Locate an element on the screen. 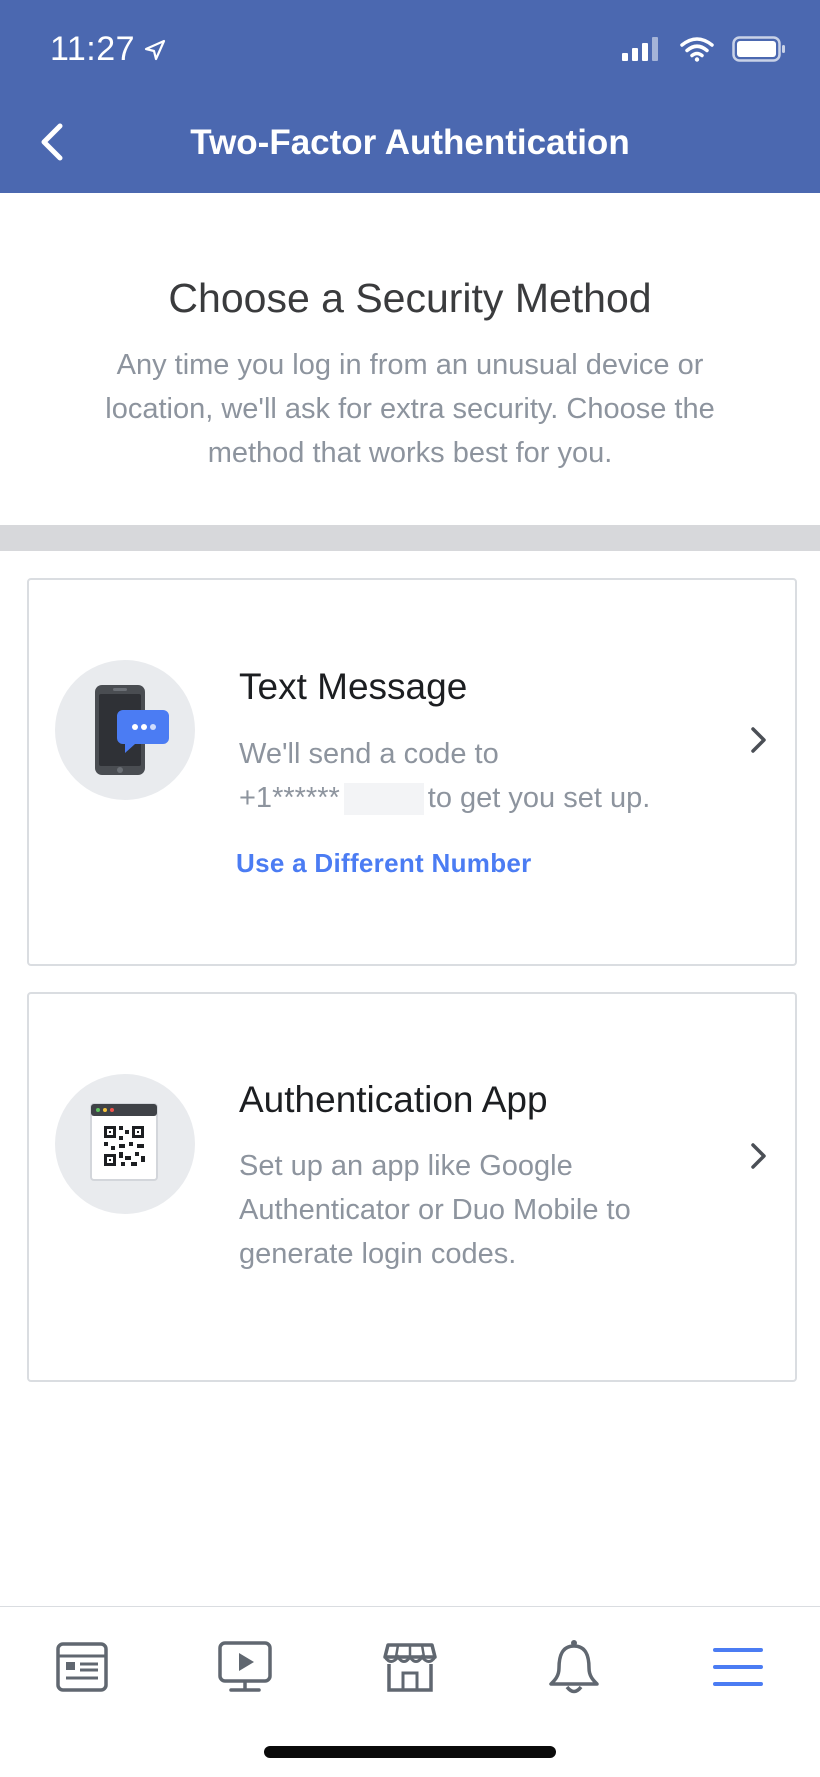 The width and height of the screenshot is (820, 1777). tab-news-feed is located at coordinates (82, 1667).